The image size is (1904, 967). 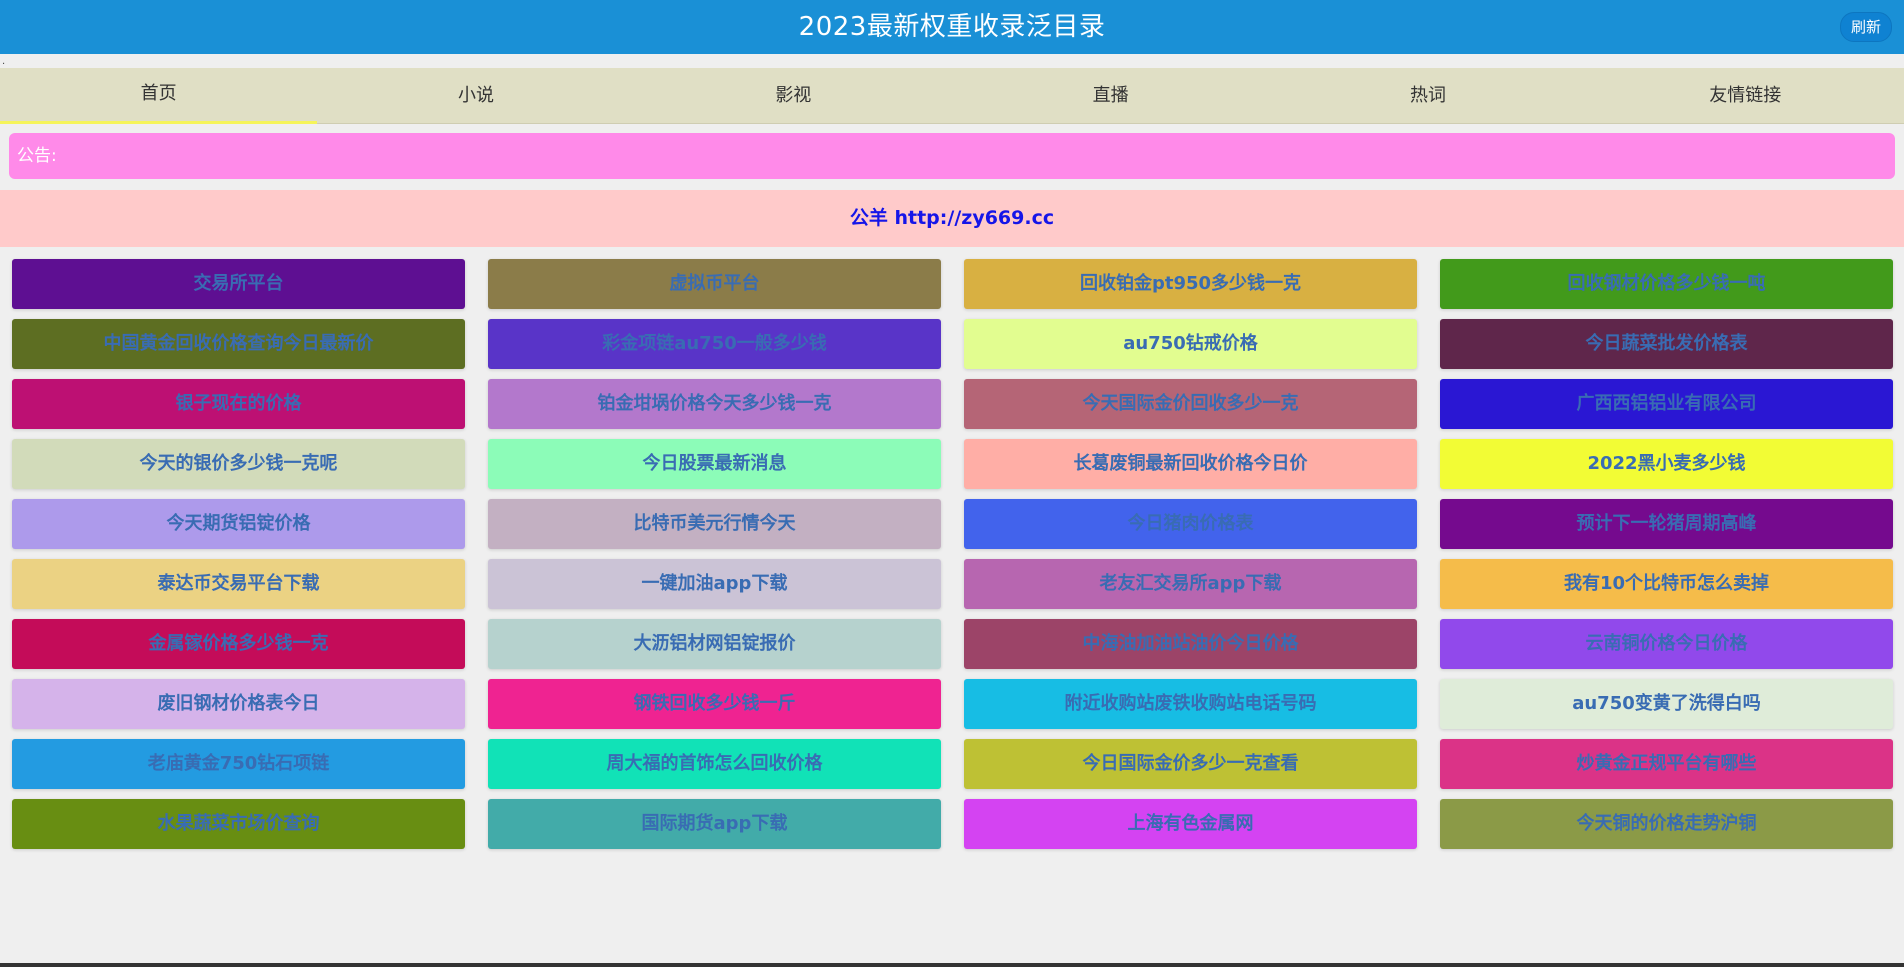 What do you see at coordinates (1865, 27) in the screenshot?
I see `refresh-button: 刷新` at bounding box center [1865, 27].